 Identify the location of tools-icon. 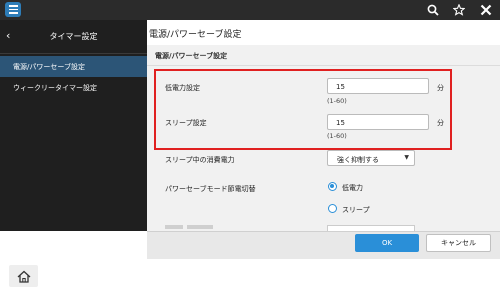
(486, 10).